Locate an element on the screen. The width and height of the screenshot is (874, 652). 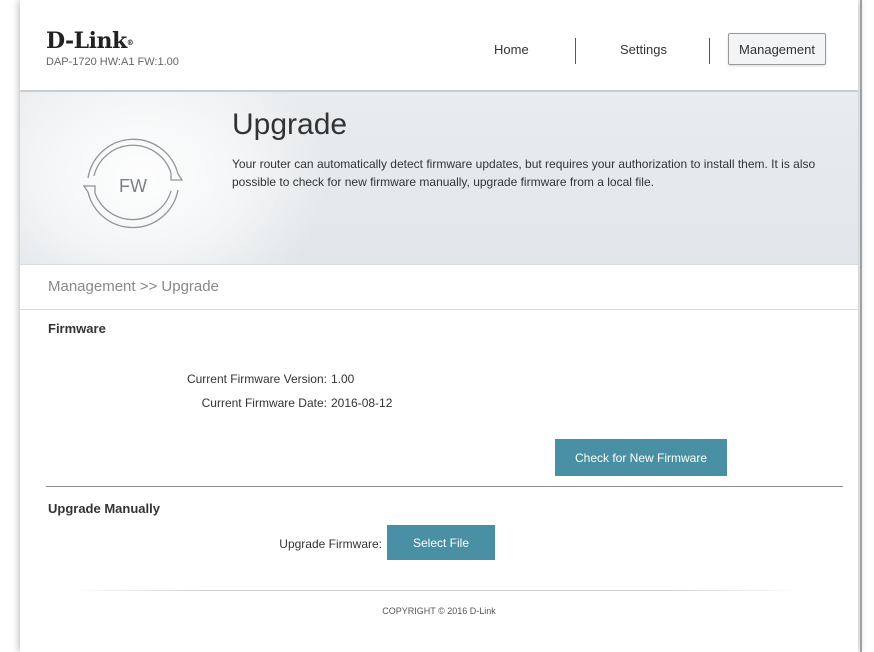
fw-icon-label: FW is located at coordinates (133, 186).